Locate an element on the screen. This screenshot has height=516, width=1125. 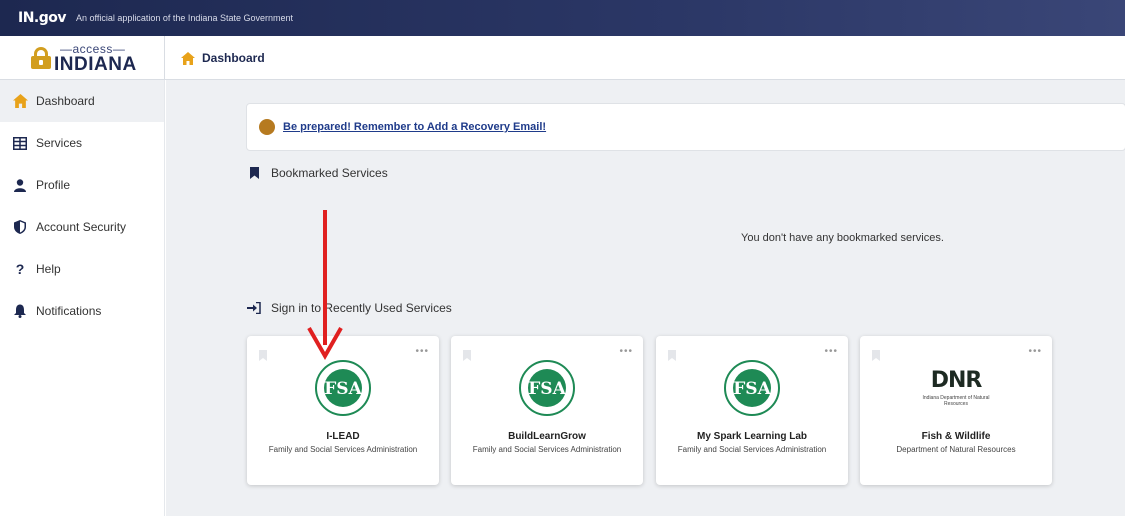
access-indiana-logo: —access— INDIANA is located at coordinates (82, 58).